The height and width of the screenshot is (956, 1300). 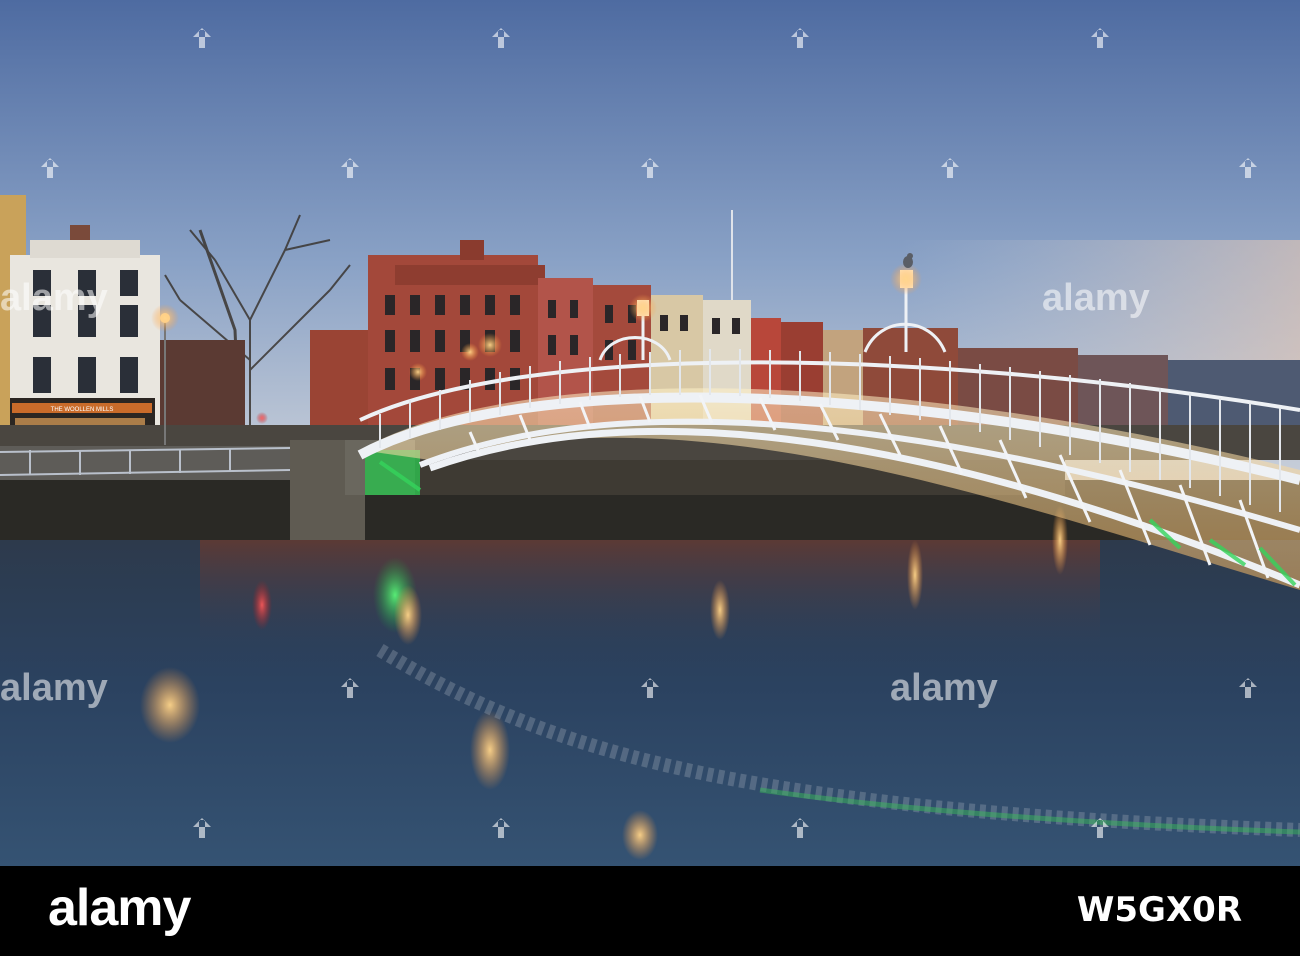 What do you see at coordinates (119, 908) in the screenshot?
I see `alamy-logo: alamy` at bounding box center [119, 908].